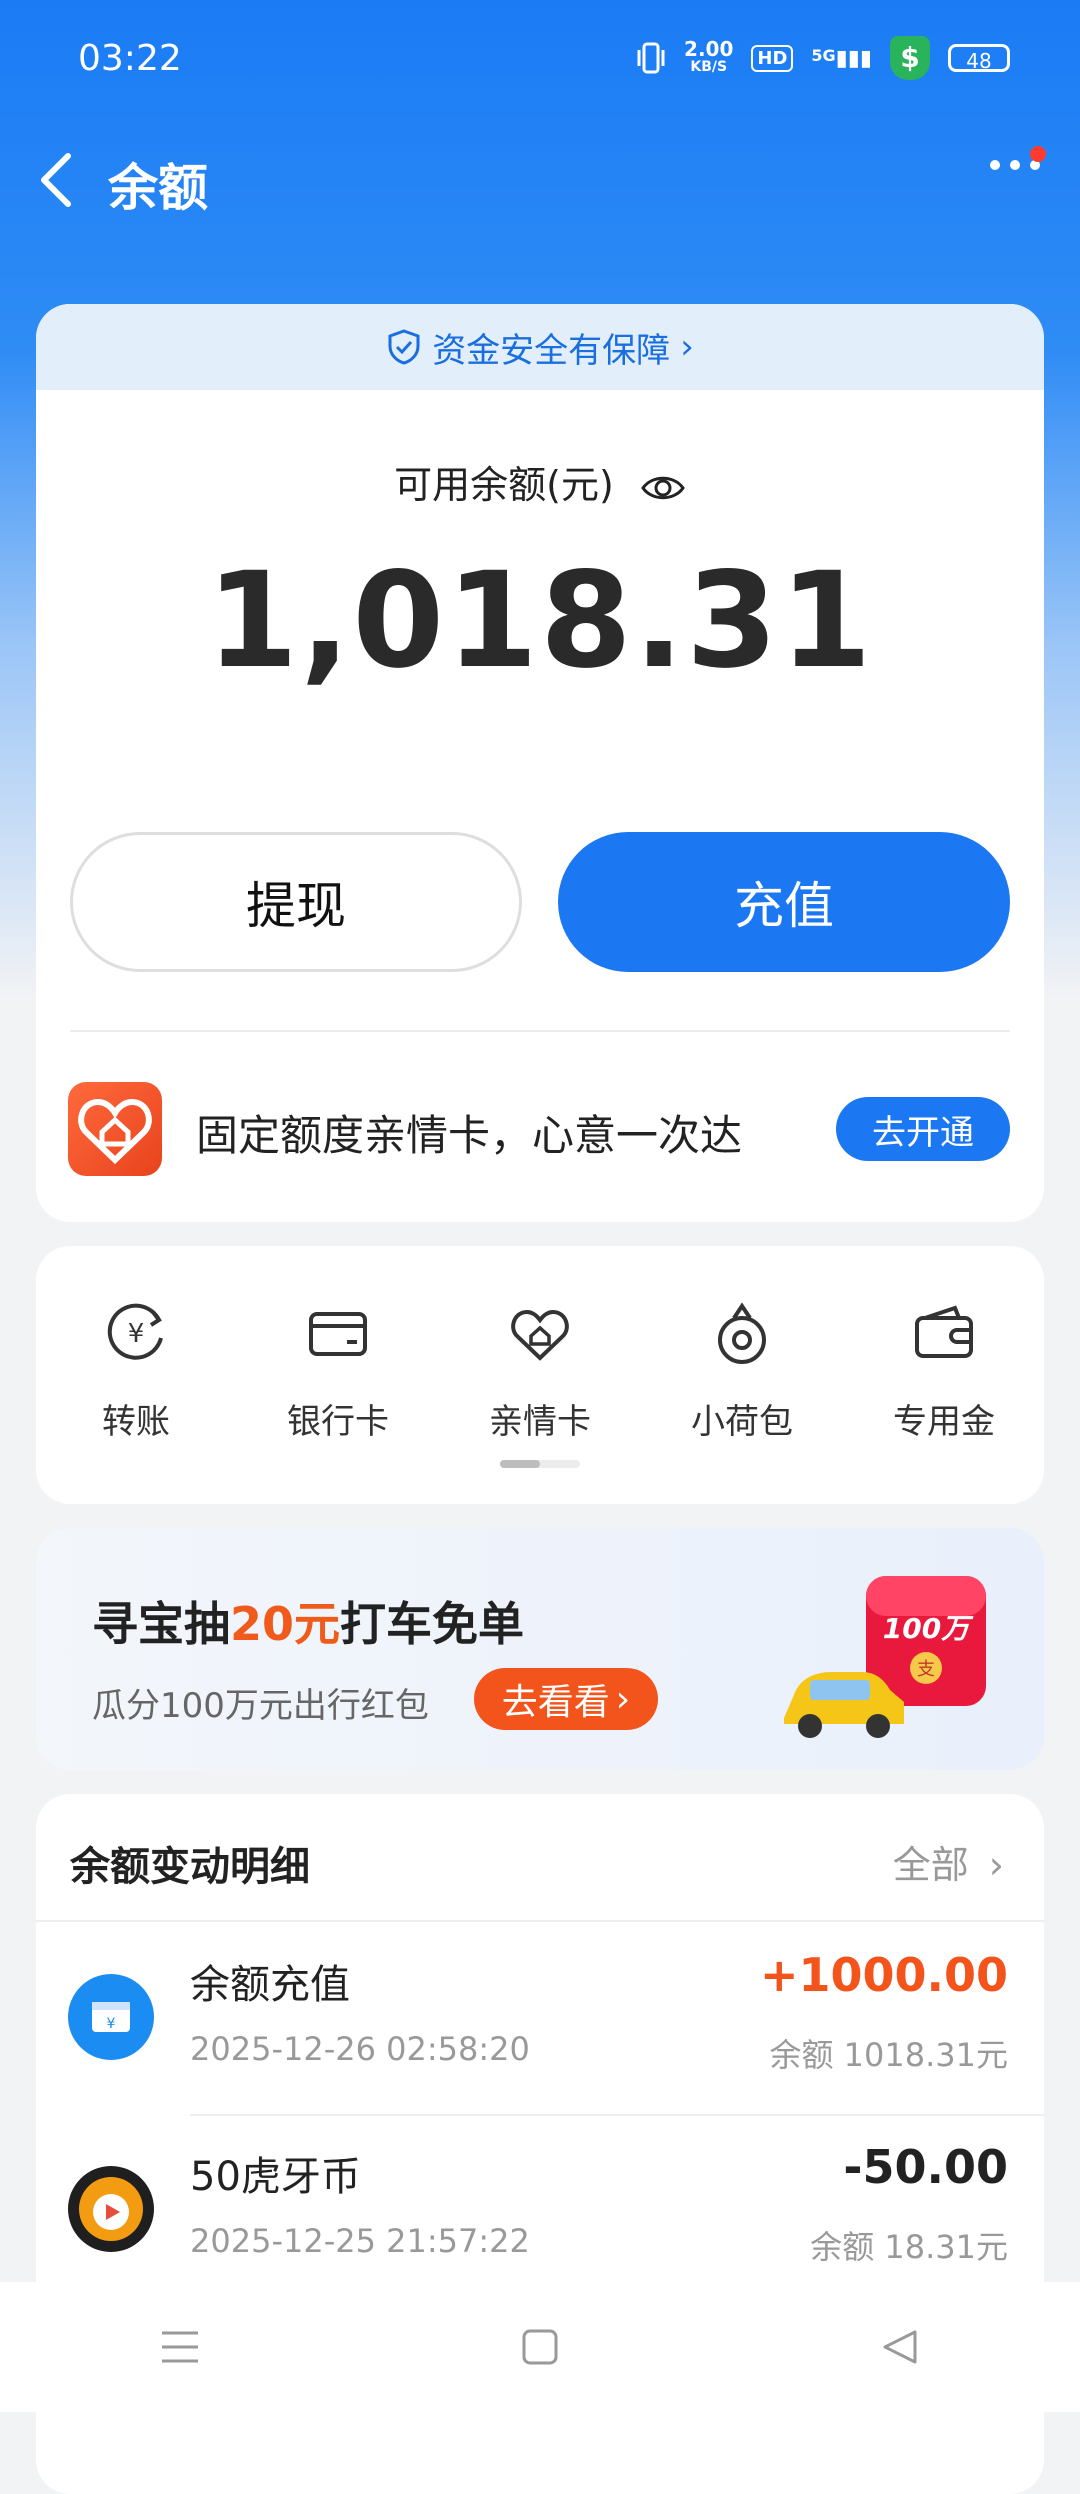  I want to click on promo-title-highlight: 20元, so click(285, 1624).